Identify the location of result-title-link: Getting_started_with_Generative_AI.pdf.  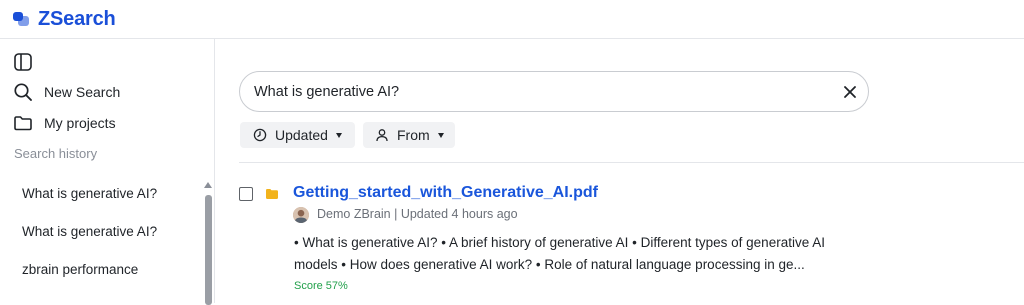
(445, 193).